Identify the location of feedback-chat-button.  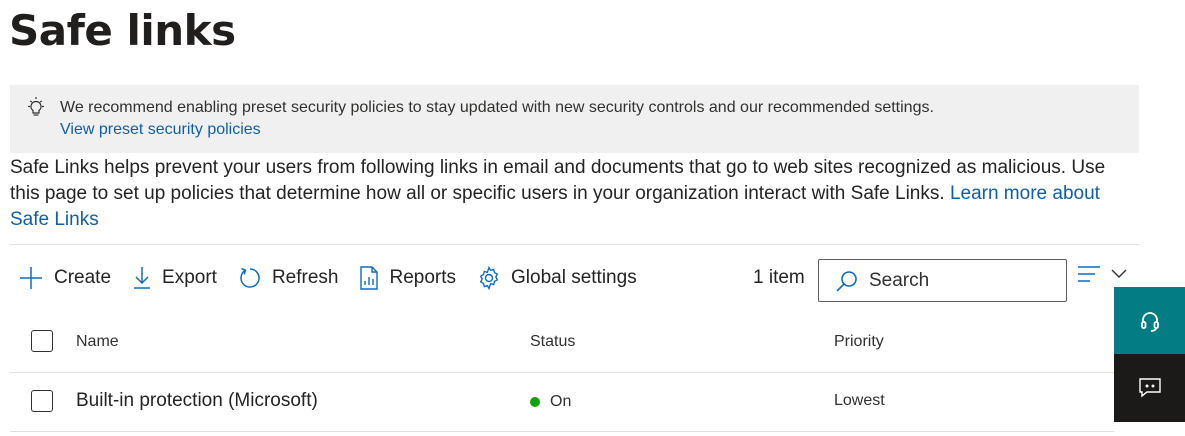
(1149, 388).